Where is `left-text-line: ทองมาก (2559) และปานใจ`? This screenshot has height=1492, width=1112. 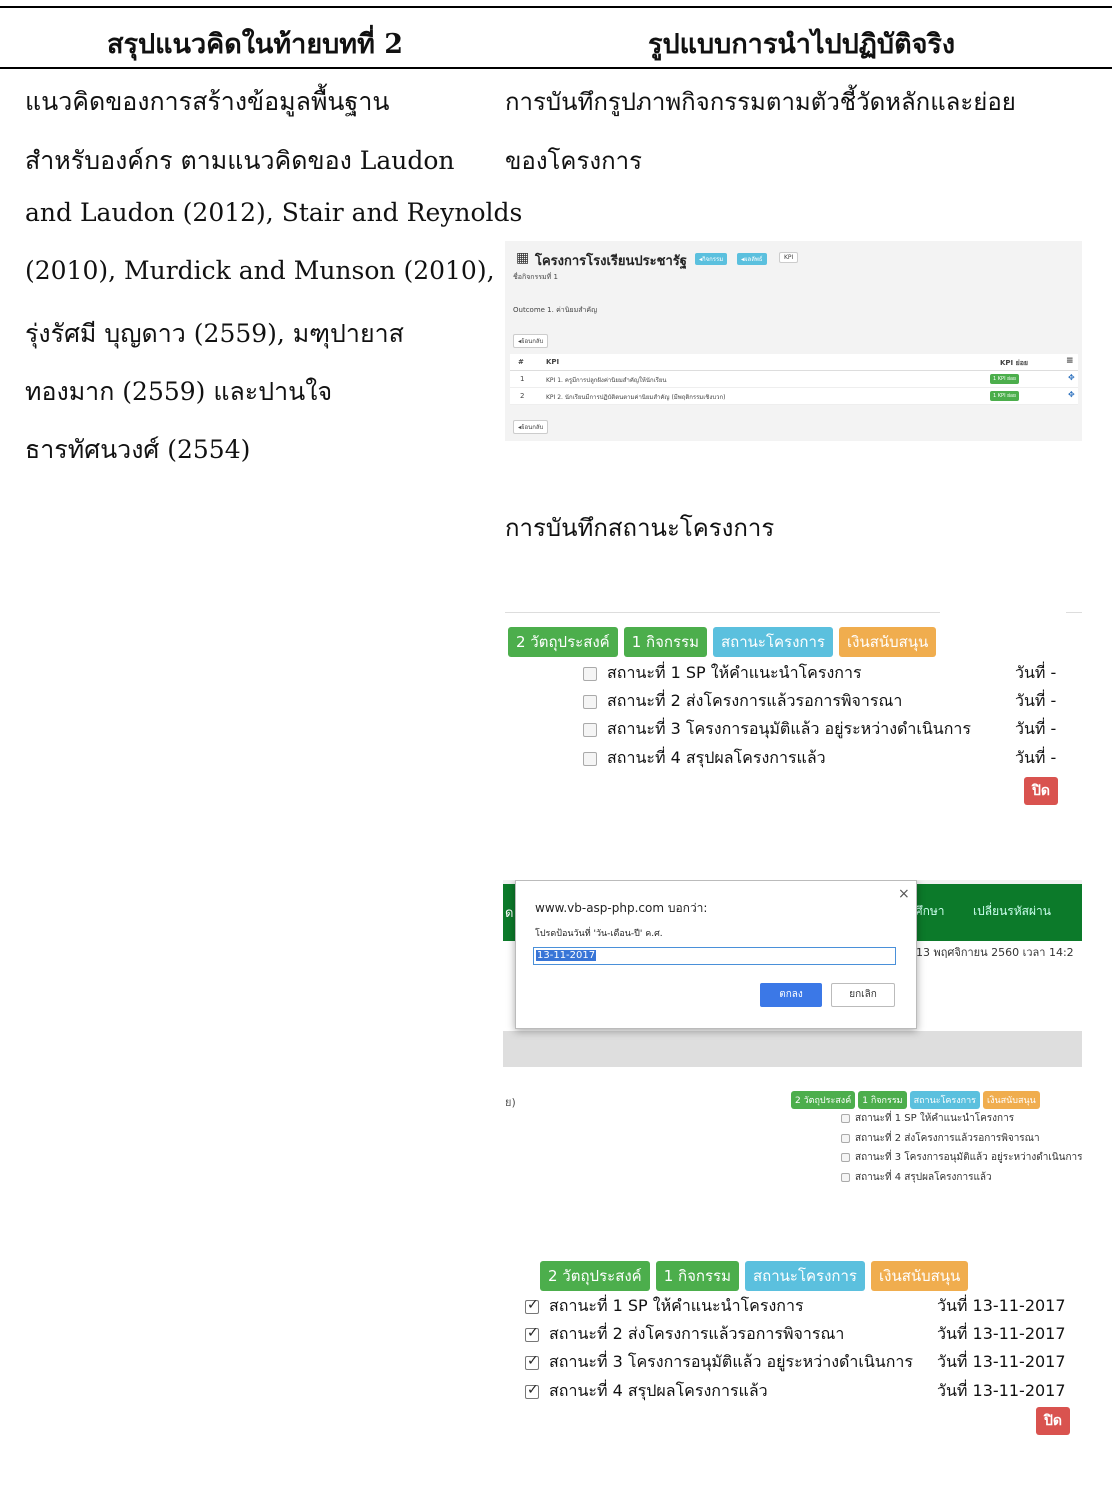
left-text-line: ทองมาก (2559) และปานใจ is located at coordinates (179, 391).